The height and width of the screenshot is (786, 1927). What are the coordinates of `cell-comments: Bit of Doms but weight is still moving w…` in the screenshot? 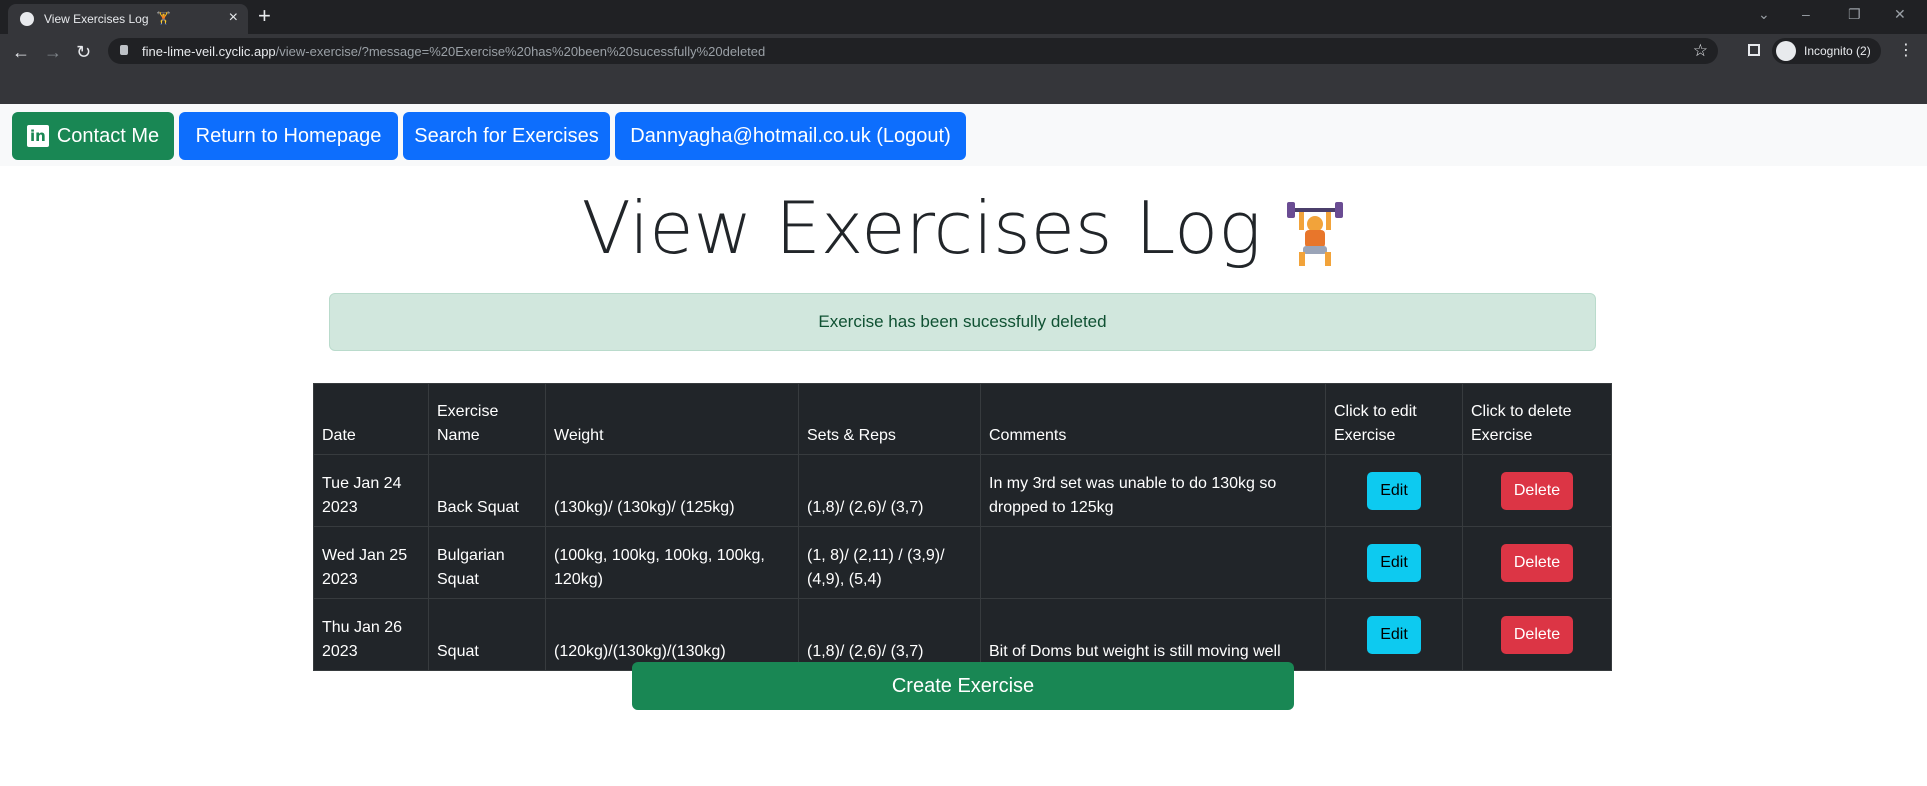 It's located at (1153, 634).